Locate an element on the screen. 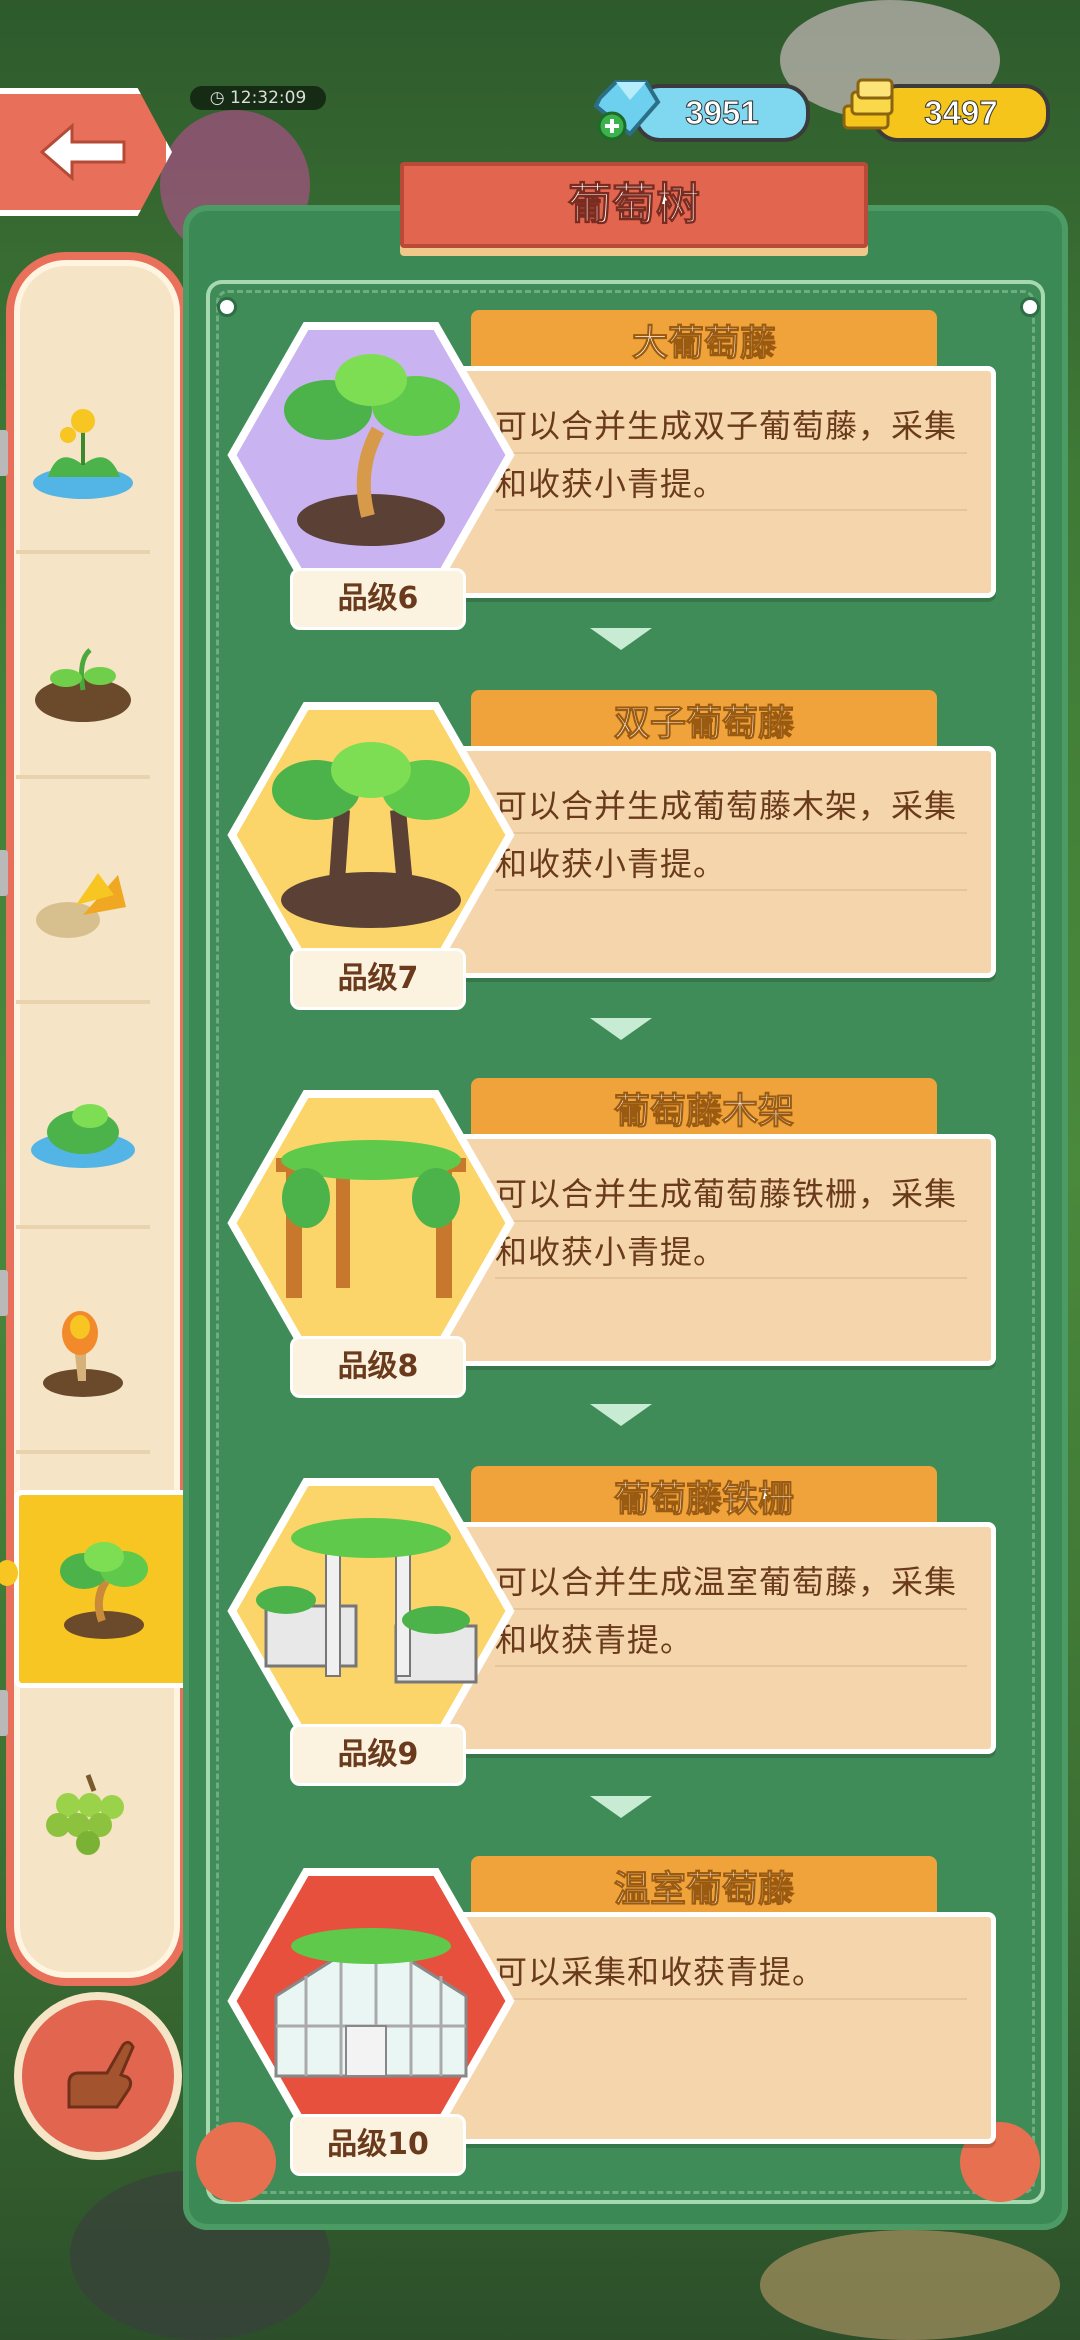 Image resolution: width=1080 pixels, height=2340 pixels. gold-coin-icon is located at coordinates (870, 108).